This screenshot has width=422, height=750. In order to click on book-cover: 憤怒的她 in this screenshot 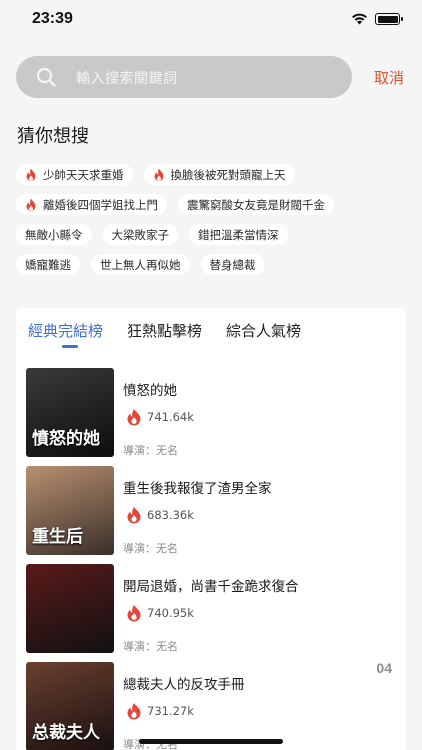, I will do `click(70, 412)`.